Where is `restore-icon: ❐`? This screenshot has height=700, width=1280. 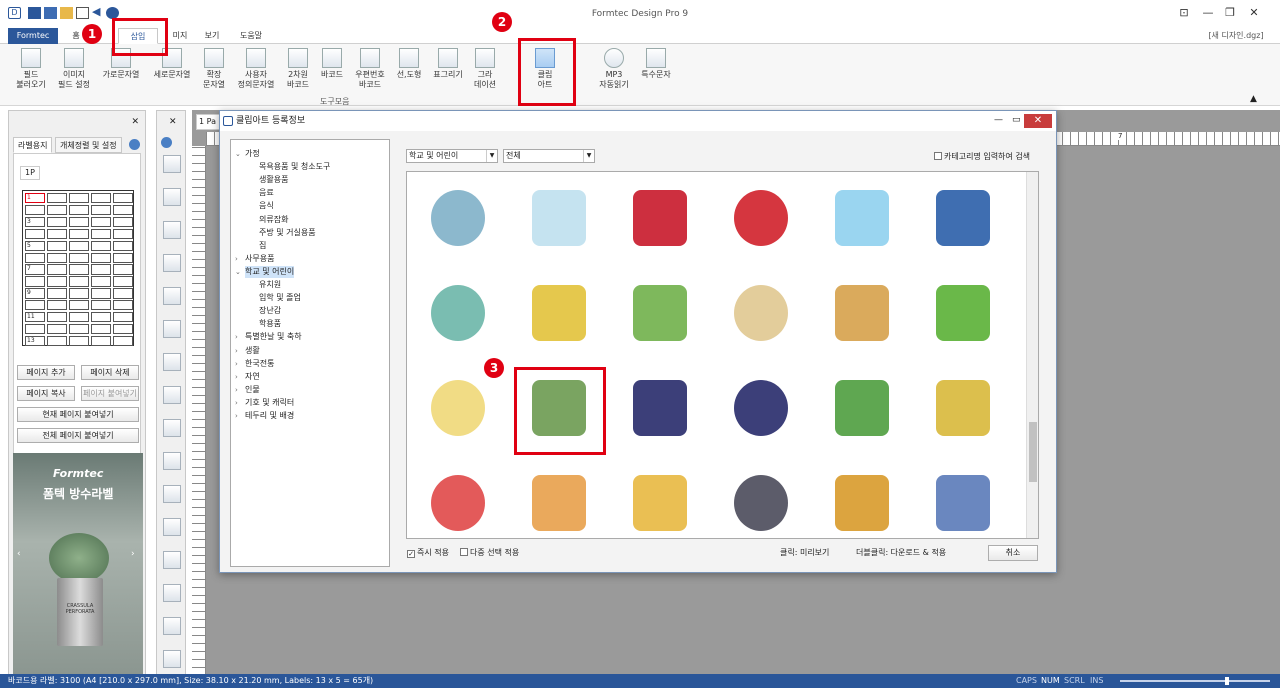 restore-icon: ❐ is located at coordinates (1230, 12).